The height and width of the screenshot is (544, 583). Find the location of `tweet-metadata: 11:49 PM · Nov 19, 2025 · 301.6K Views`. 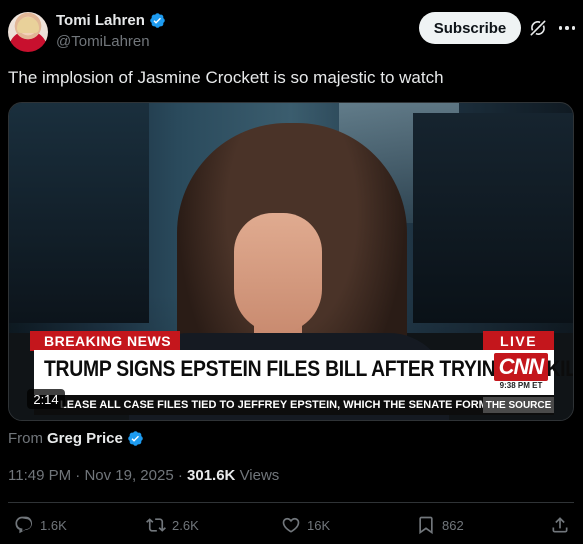

tweet-metadata: 11:49 PM · Nov 19, 2025 · 301.6K Views is located at coordinates (143, 475).